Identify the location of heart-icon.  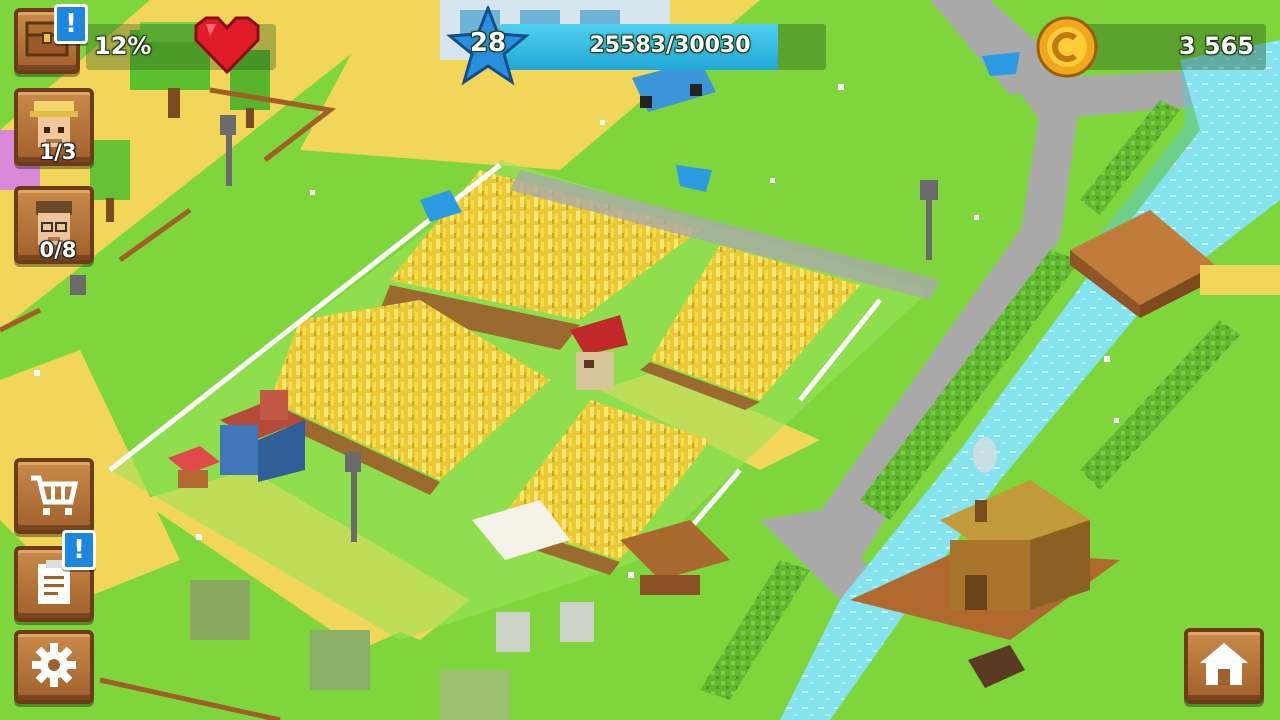
(227, 47).